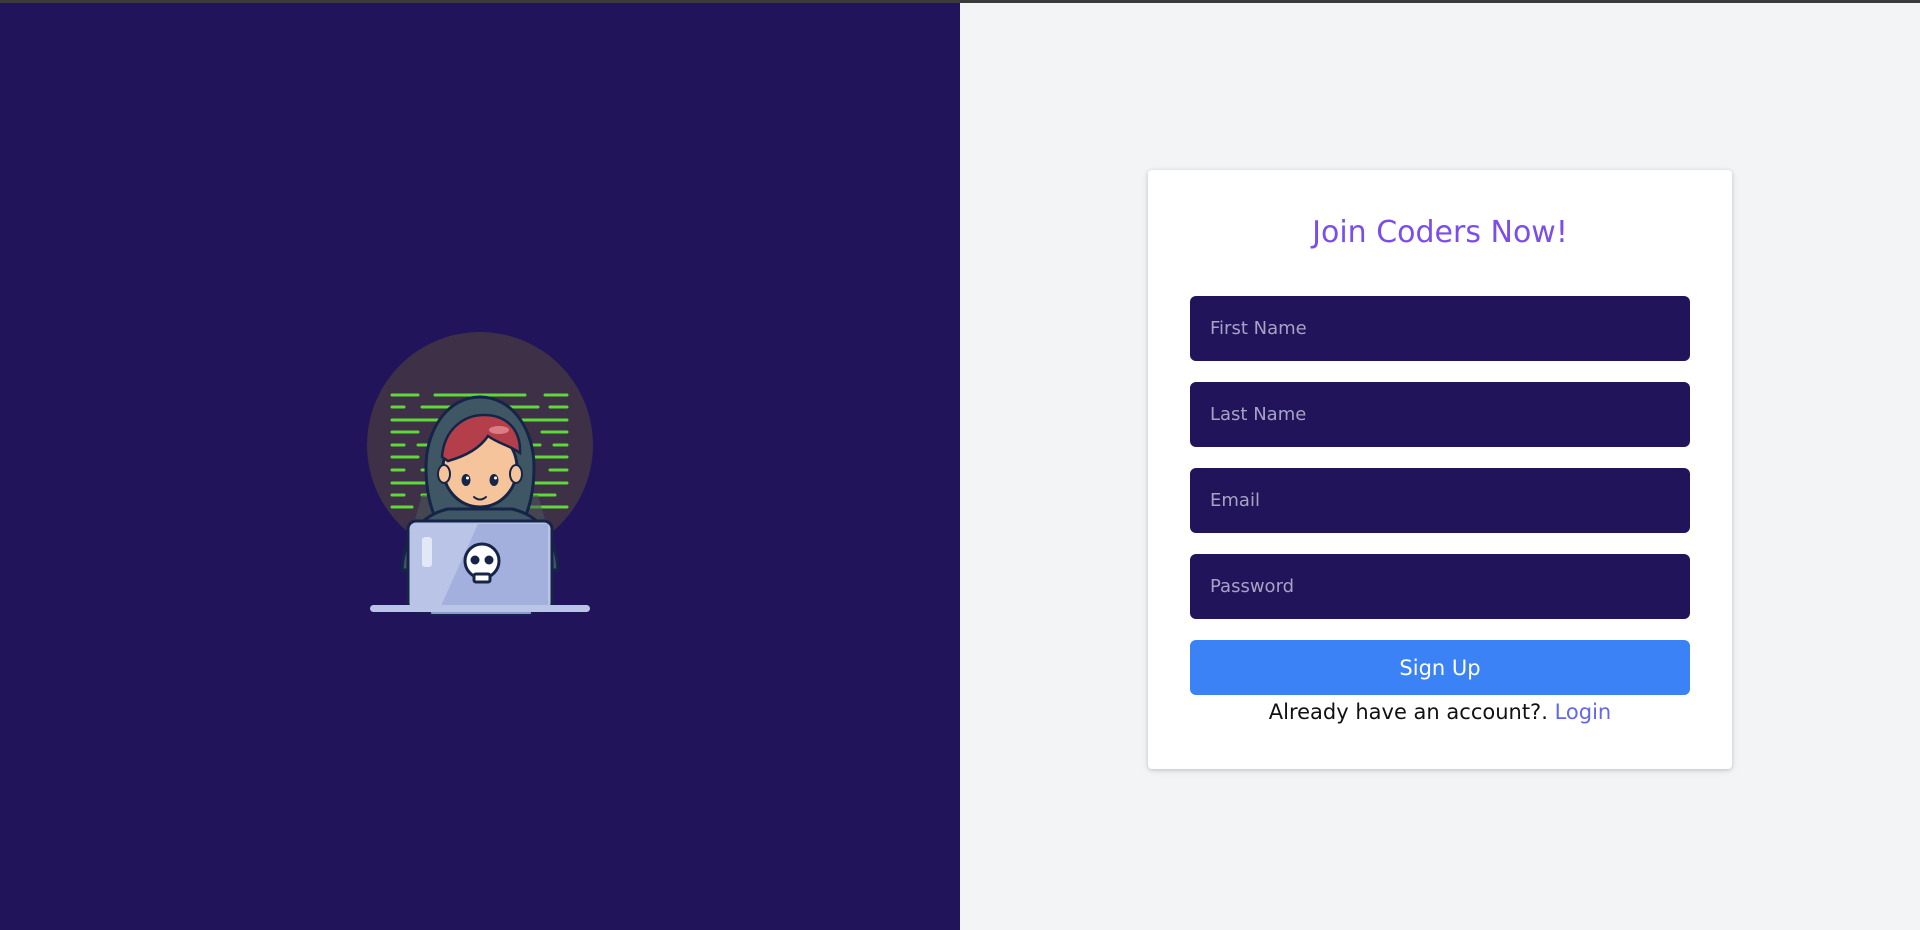 This screenshot has width=1920, height=930. What do you see at coordinates (1440, 232) in the screenshot?
I see `signup-title: Join Coders Now!` at bounding box center [1440, 232].